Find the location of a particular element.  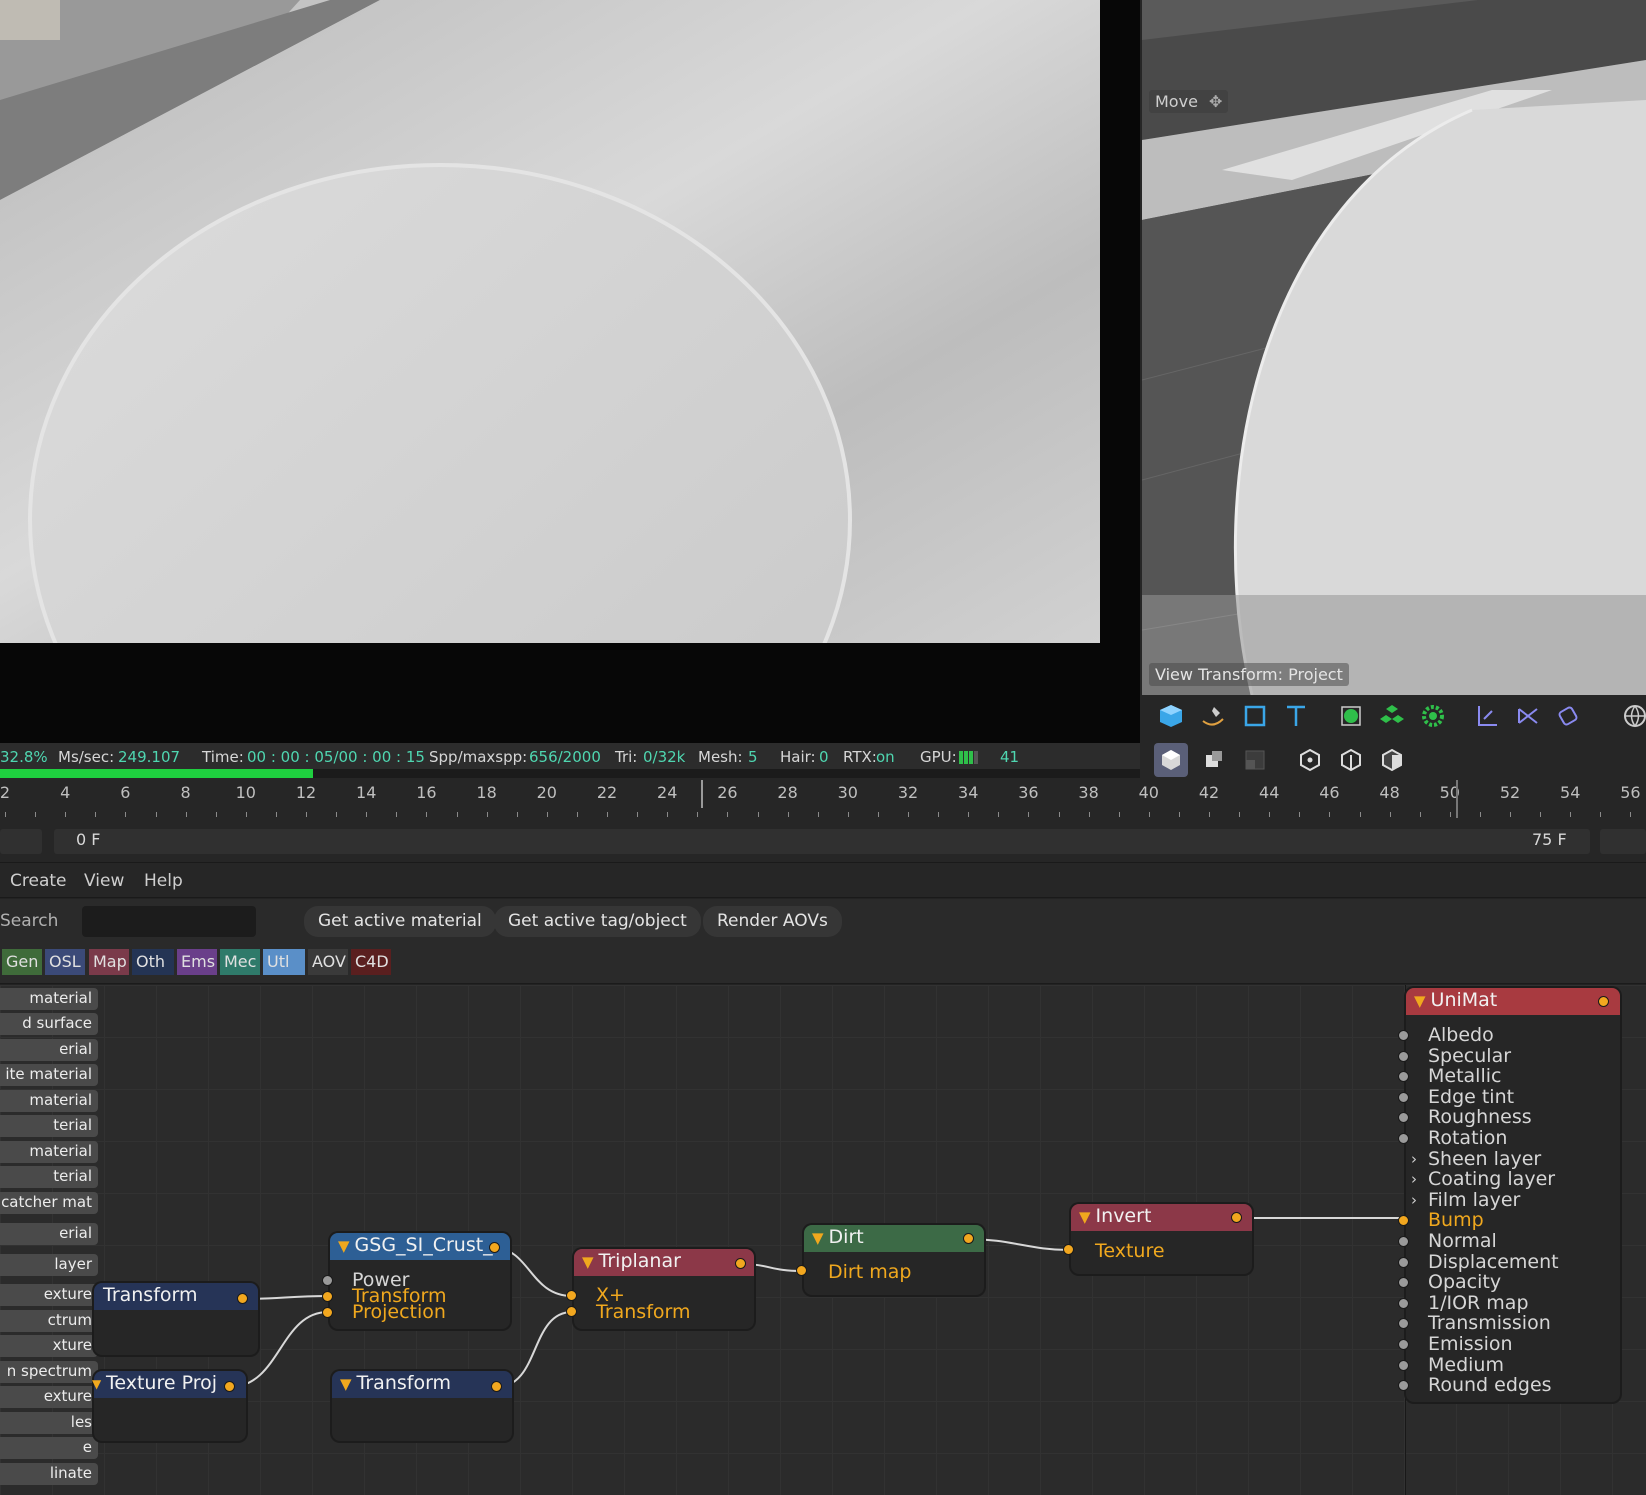

texture-proj-output-port is located at coordinates (229, 1386).